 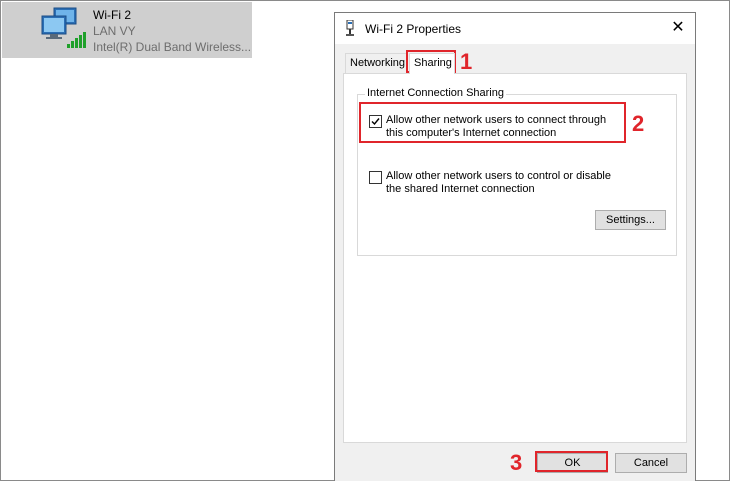 I want to click on tab-sharing: Sharing, so click(x=432, y=63).